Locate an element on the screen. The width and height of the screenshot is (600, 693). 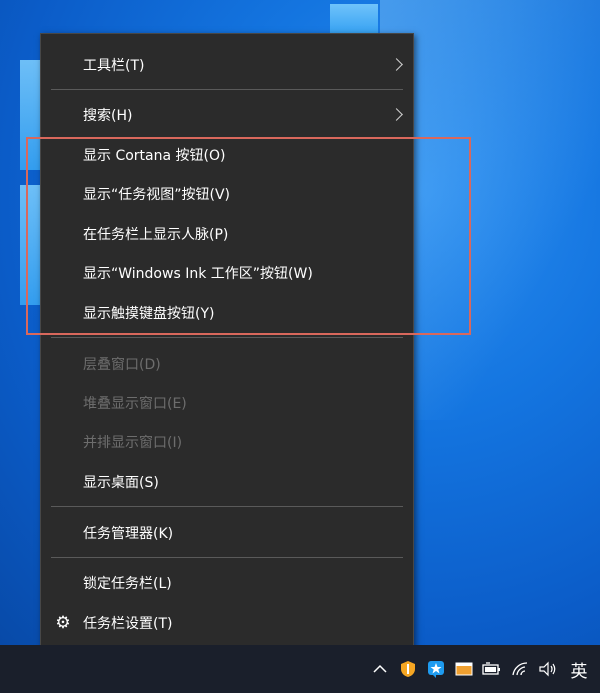
wifi-icon is located at coordinates (520, 669).